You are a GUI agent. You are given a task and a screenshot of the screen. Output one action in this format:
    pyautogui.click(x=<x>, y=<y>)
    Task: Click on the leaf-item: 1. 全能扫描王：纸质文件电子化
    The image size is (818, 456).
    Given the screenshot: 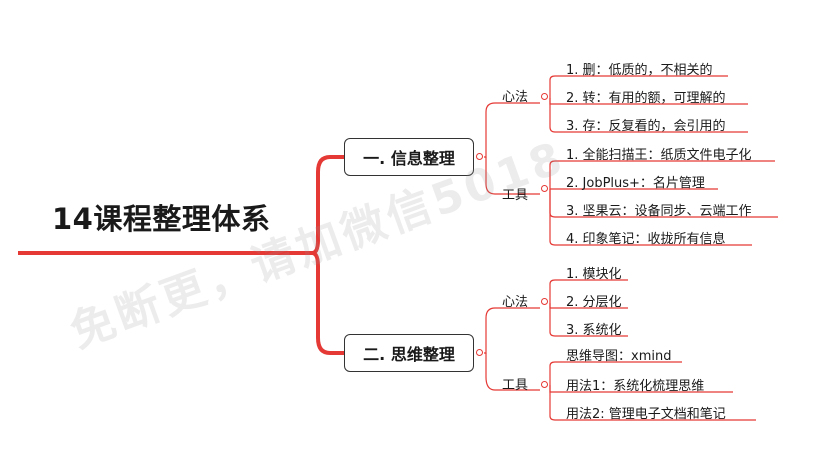 What is the action you would take?
    pyautogui.click(x=659, y=153)
    